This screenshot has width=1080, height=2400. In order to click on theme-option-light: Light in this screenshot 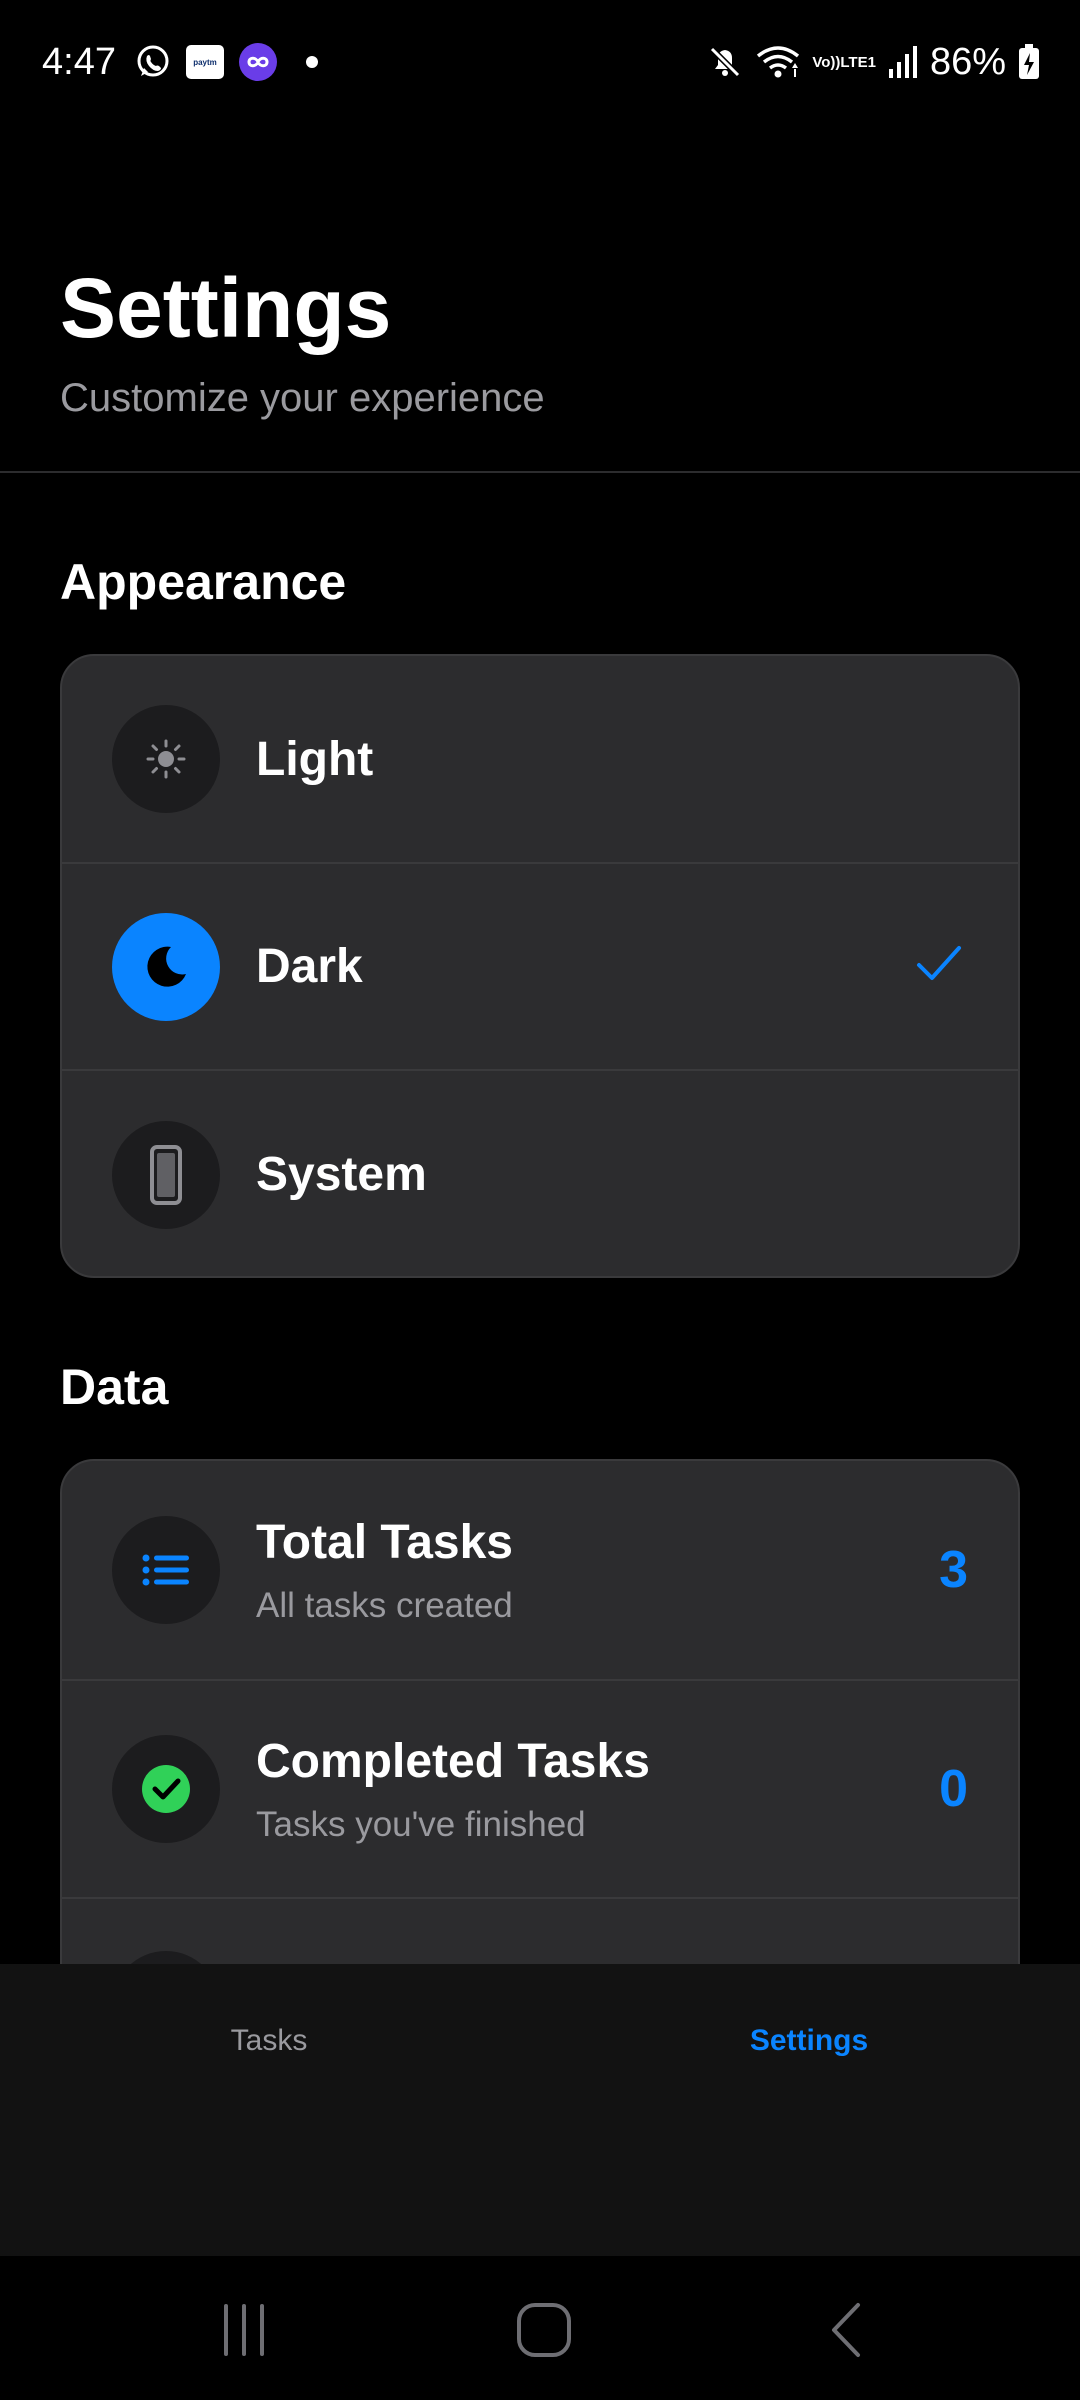, I will do `click(540, 760)`.